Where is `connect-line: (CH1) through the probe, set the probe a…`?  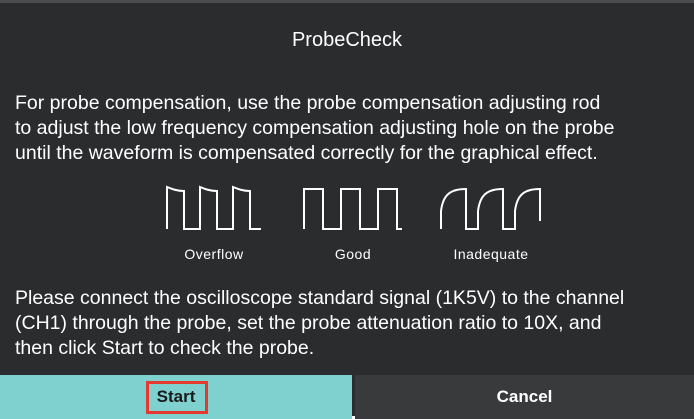 connect-line: (CH1) through the probe, set the probe a… is located at coordinates (308, 323).